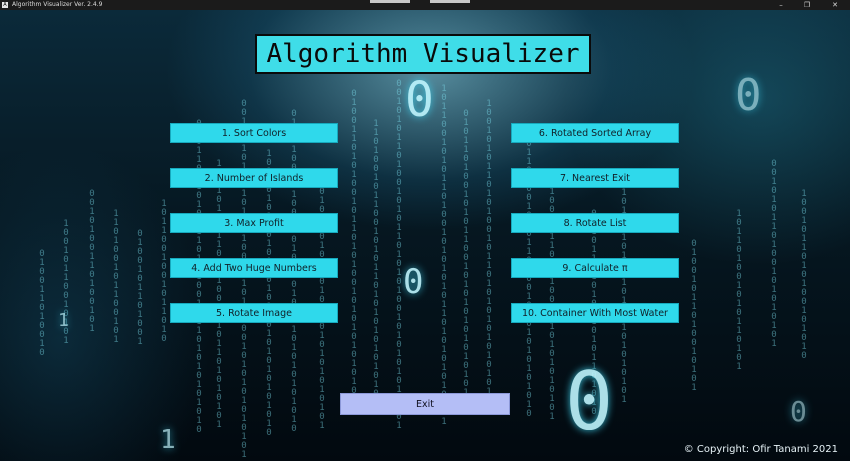 The height and width of the screenshot is (461, 850). I want to click on digit-stream: 001010110100101010101, so click(774, 254).